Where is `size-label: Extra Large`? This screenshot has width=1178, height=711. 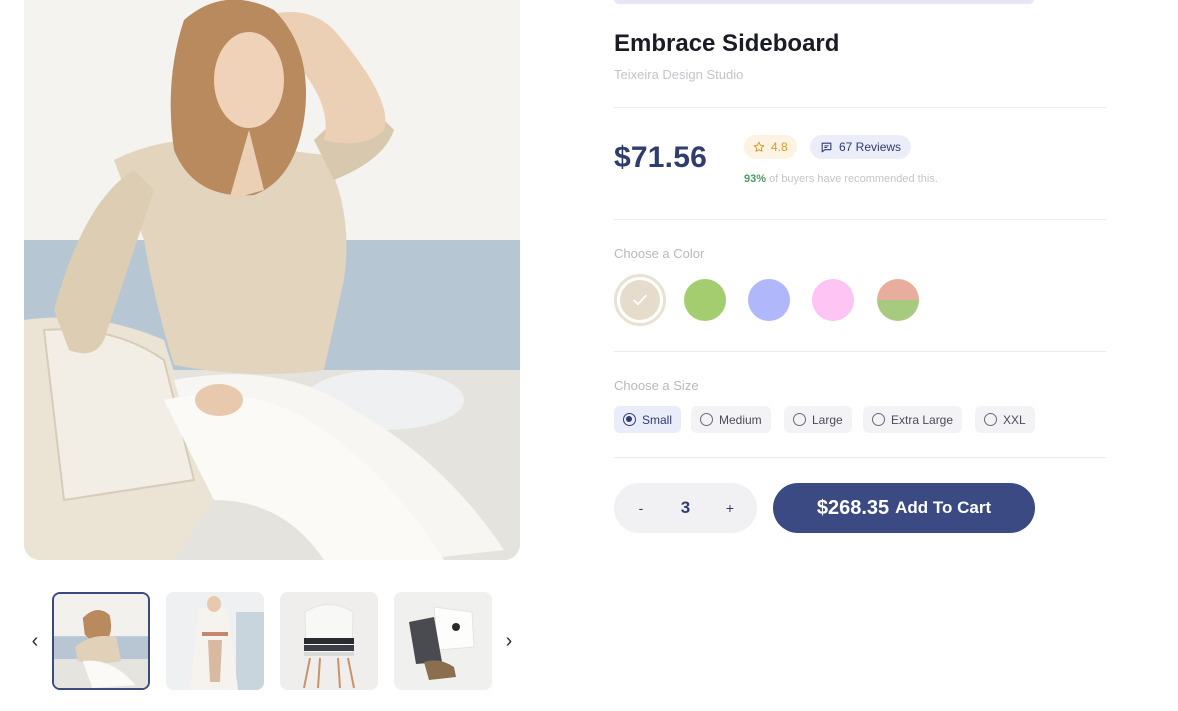 size-label: Extra Large is located at coordinates (922, 419).